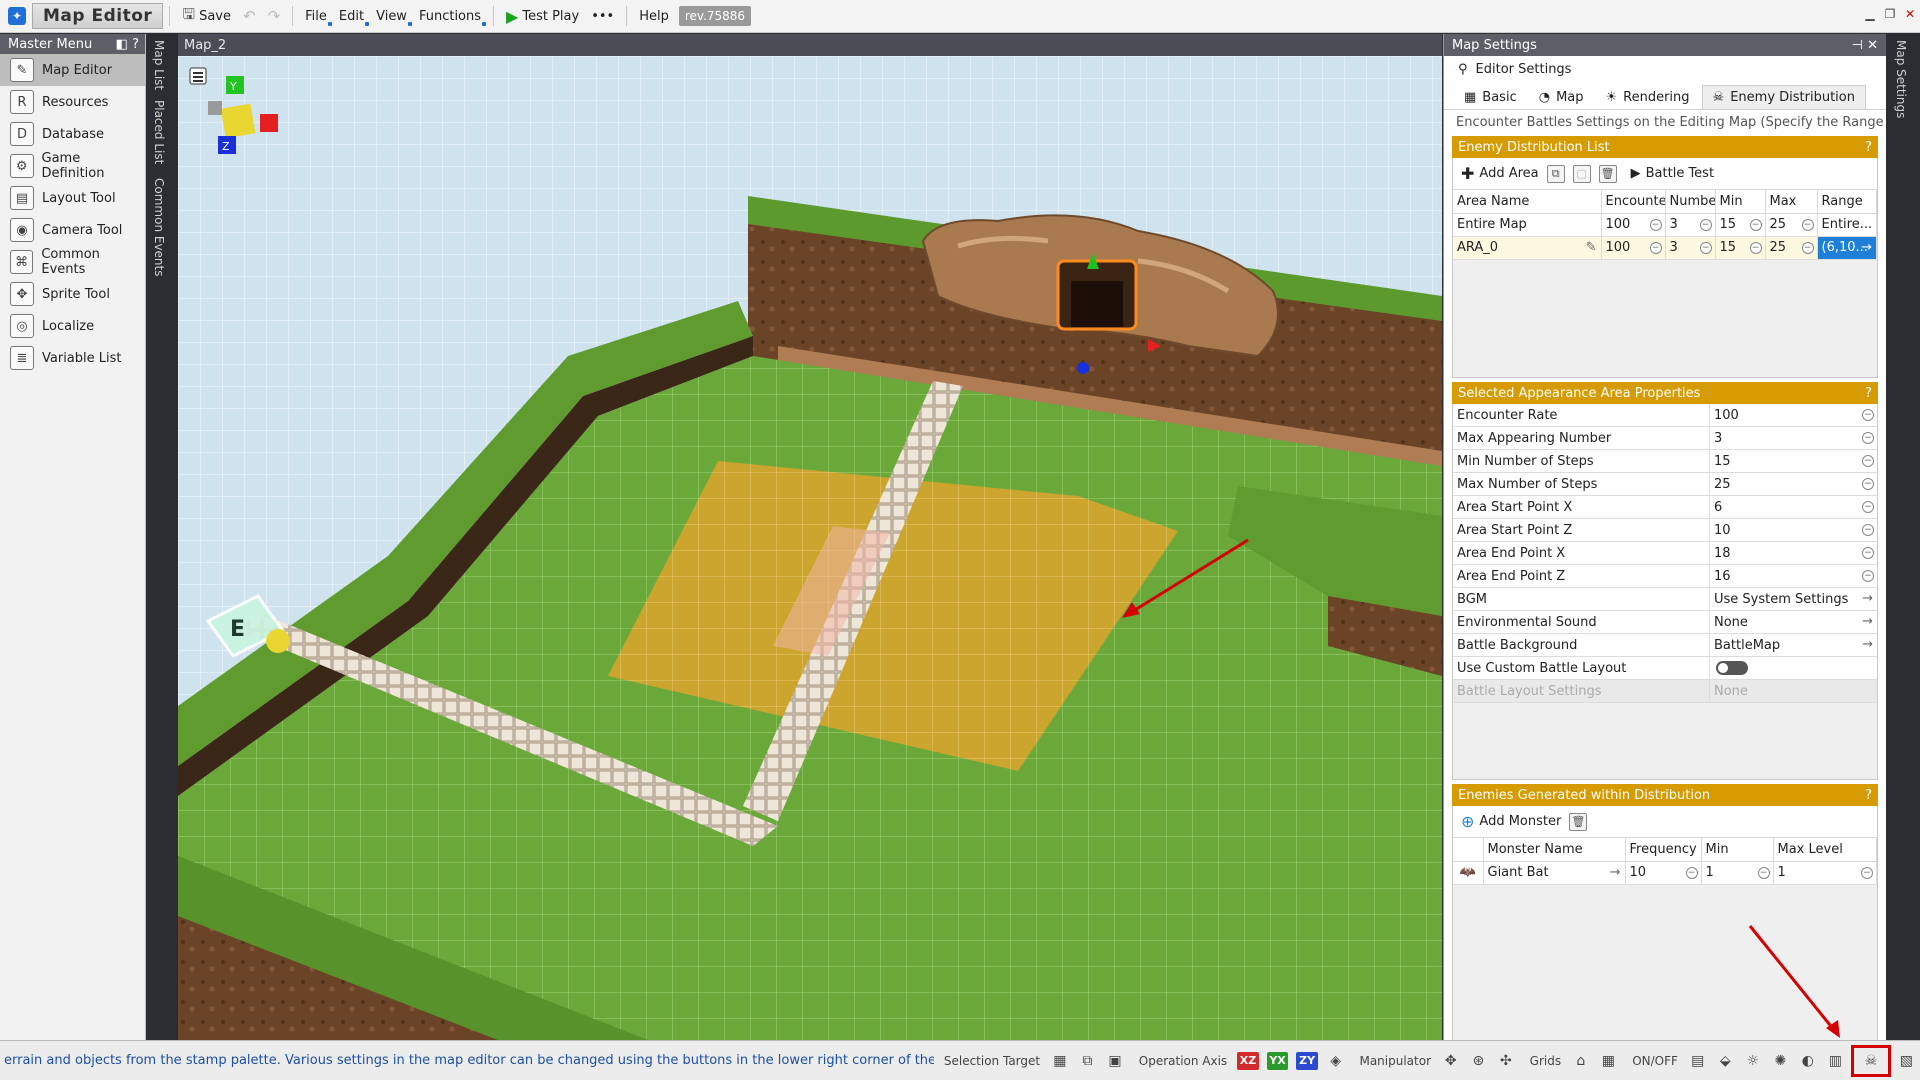  I want to click on prop-area-end-z: Area End Point Z 16−, so click(1665, 576).